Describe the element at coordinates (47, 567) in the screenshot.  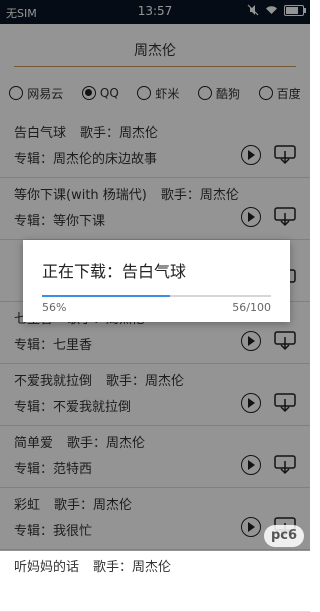
I see `song-title: 听妈妈的话` at that location.